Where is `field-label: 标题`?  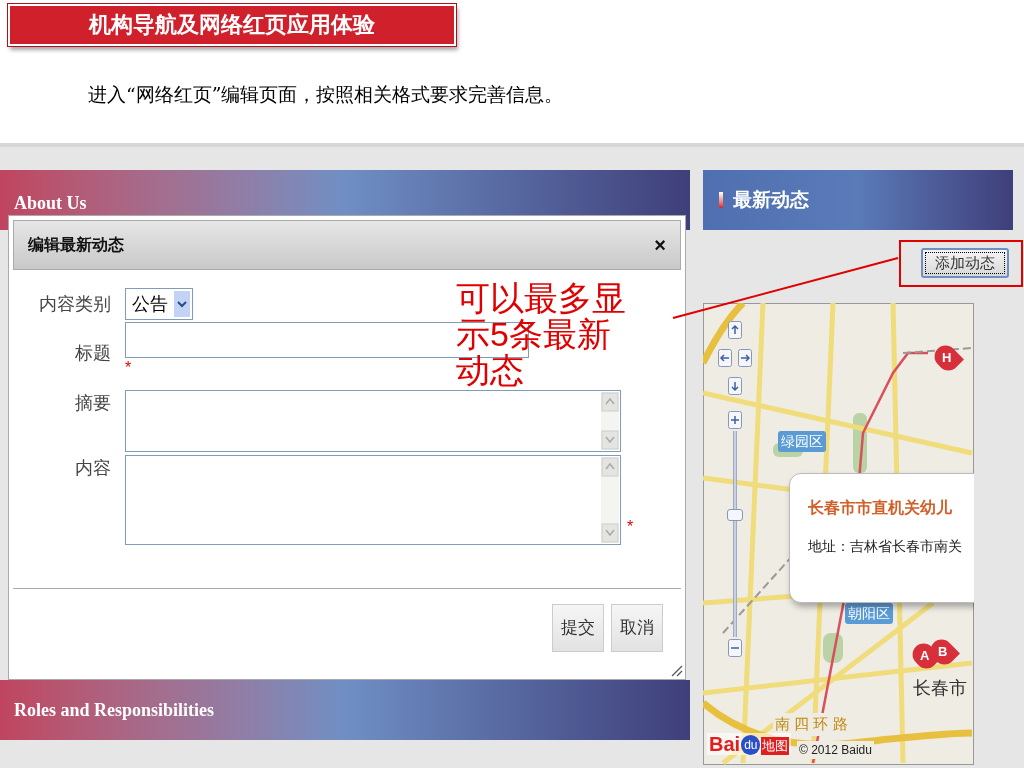 field-label: 标题 is located at coordinates (93, 353).